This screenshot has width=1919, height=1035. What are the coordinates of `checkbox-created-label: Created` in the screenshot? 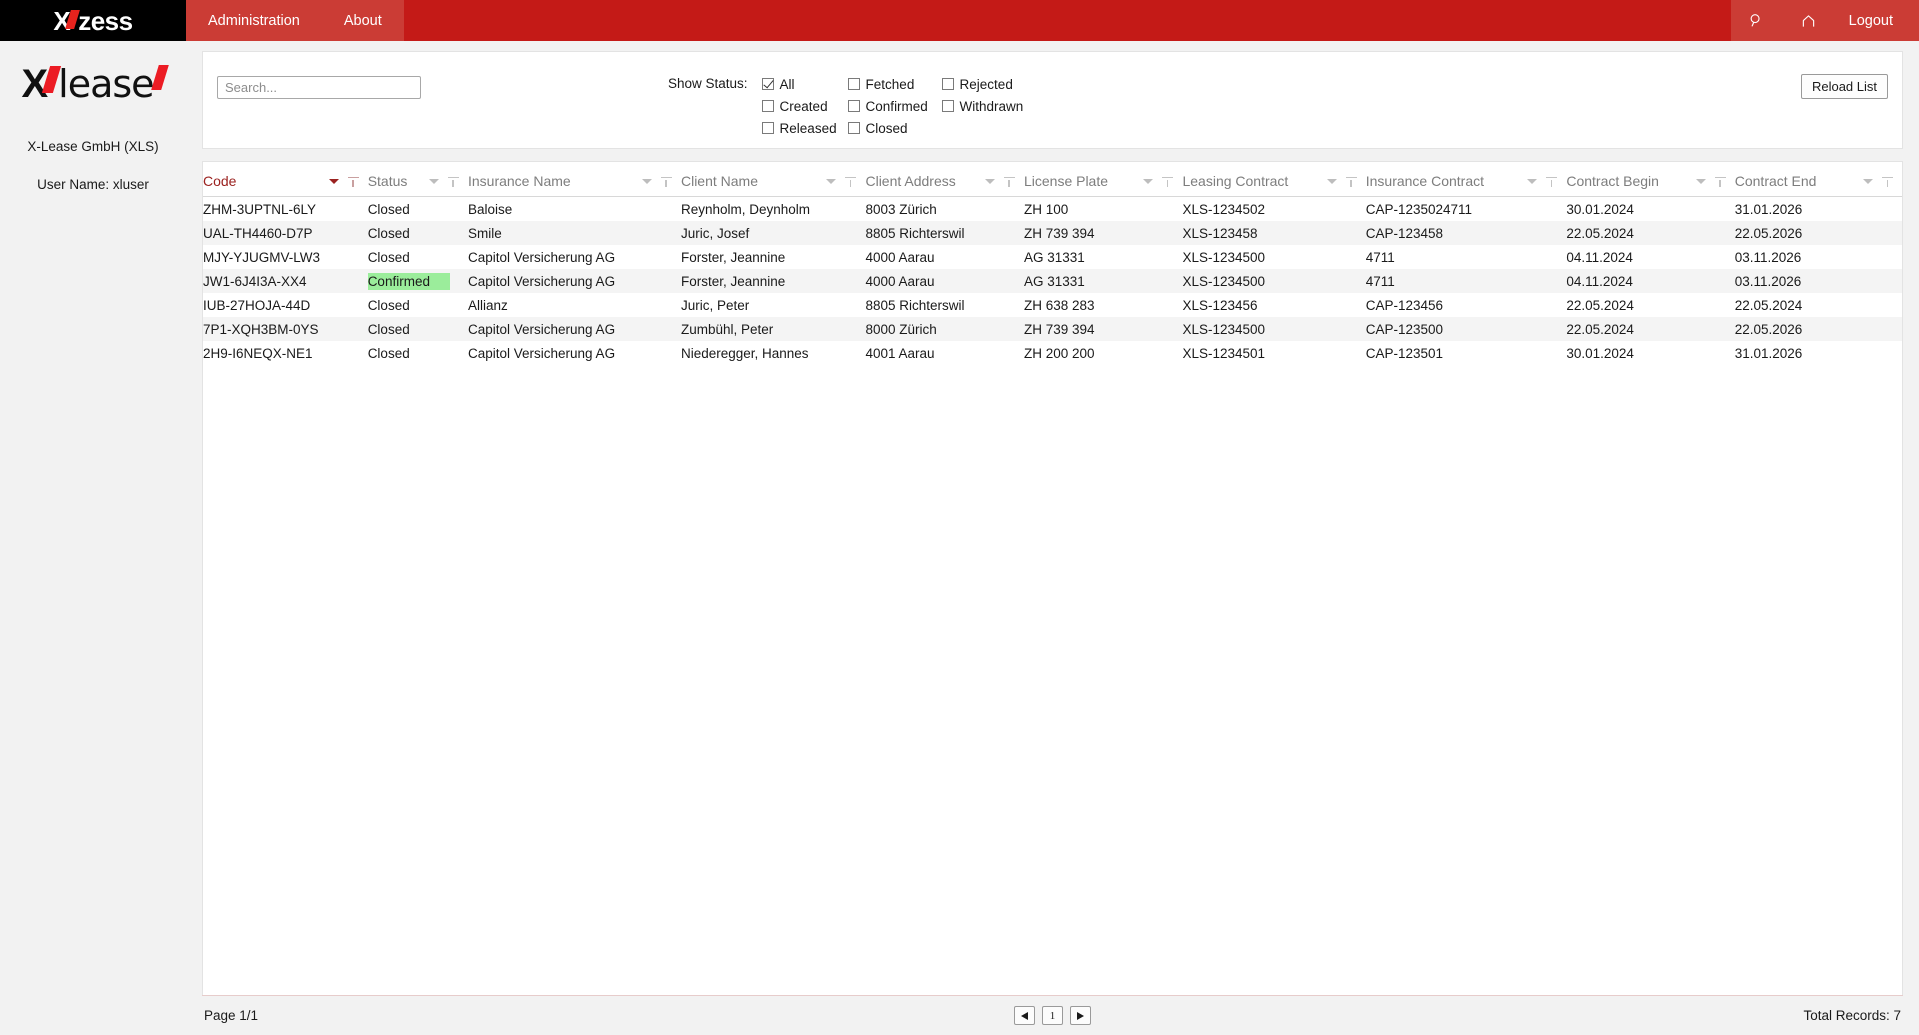 It's located at (804, 106).